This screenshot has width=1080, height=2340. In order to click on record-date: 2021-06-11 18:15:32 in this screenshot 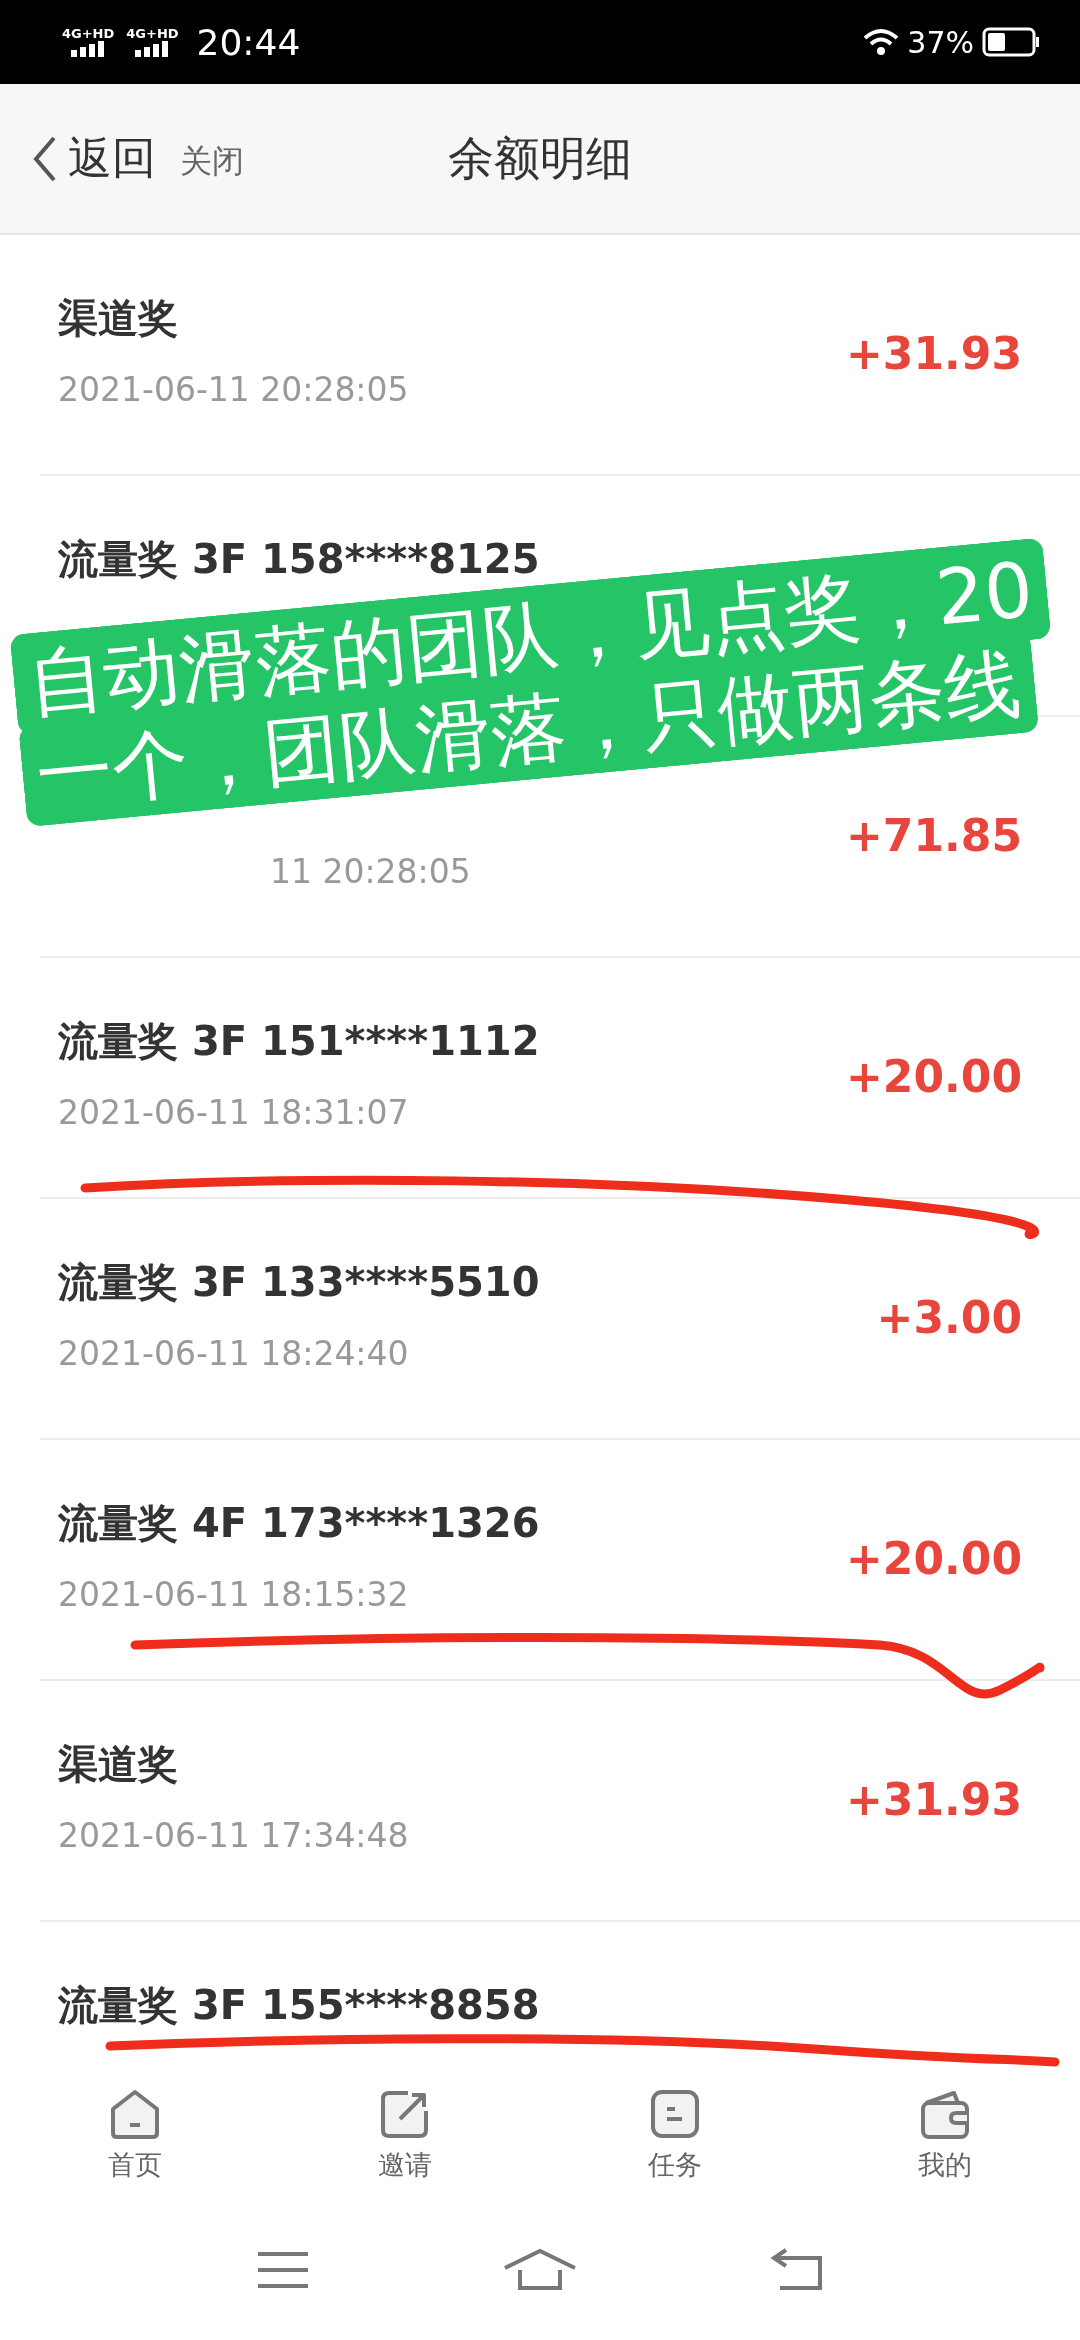, I will do `click(234, 1594)`.